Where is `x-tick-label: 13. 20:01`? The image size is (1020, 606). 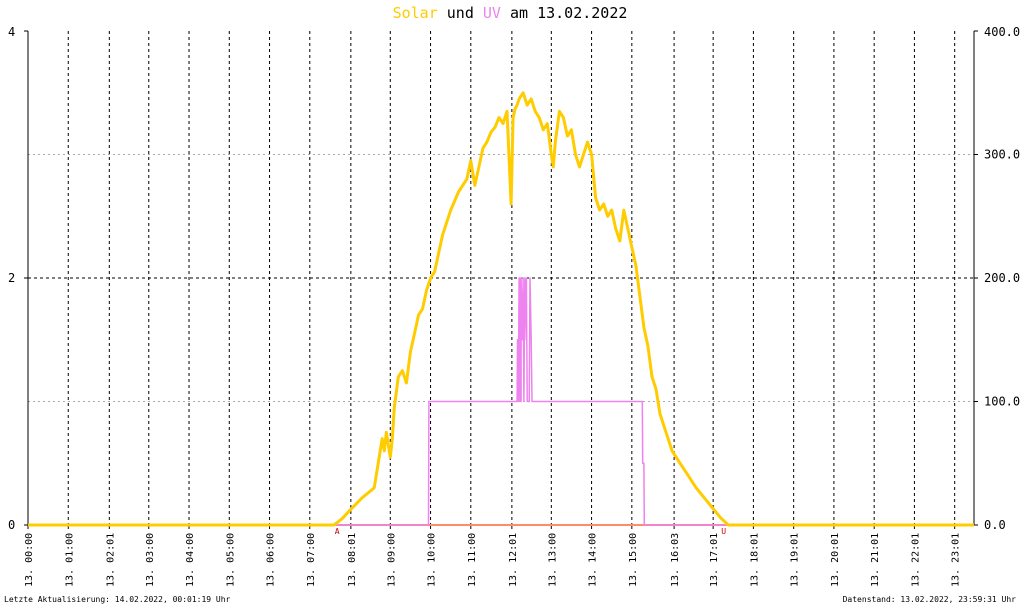 x-tick-label: 13. 20:01 is located at coordinates (835, 560).